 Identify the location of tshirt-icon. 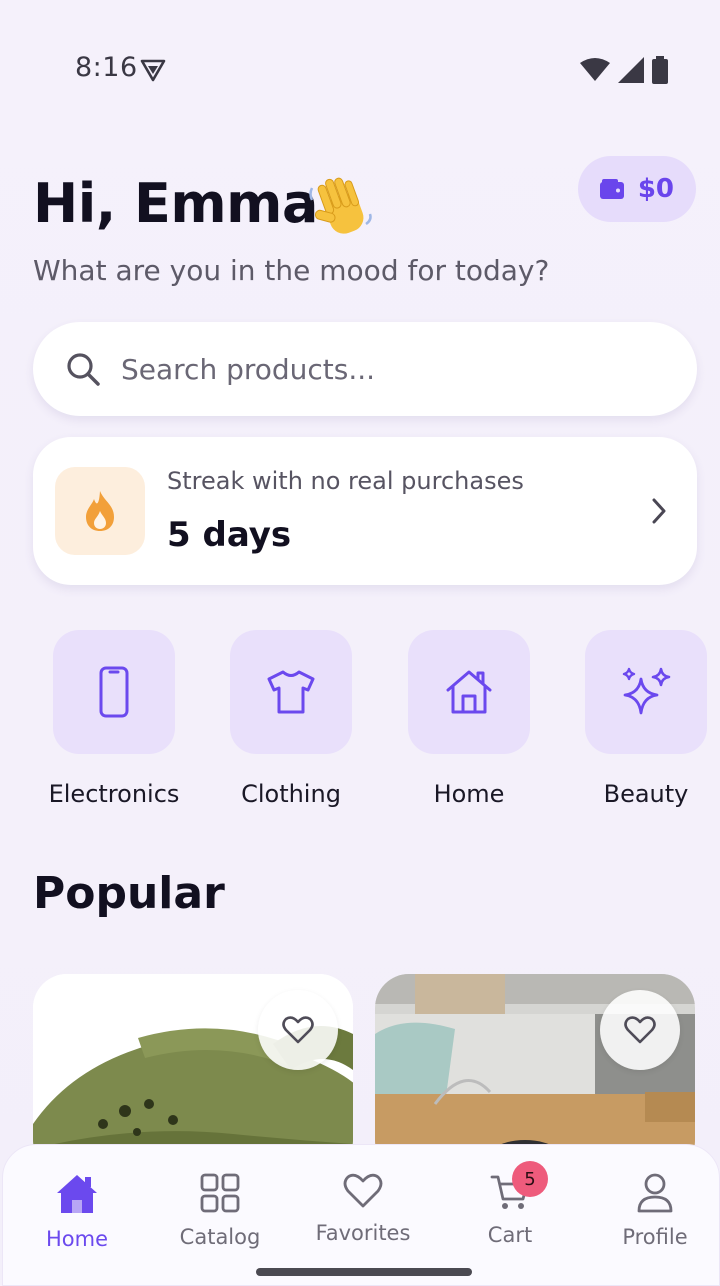
(291, 692).